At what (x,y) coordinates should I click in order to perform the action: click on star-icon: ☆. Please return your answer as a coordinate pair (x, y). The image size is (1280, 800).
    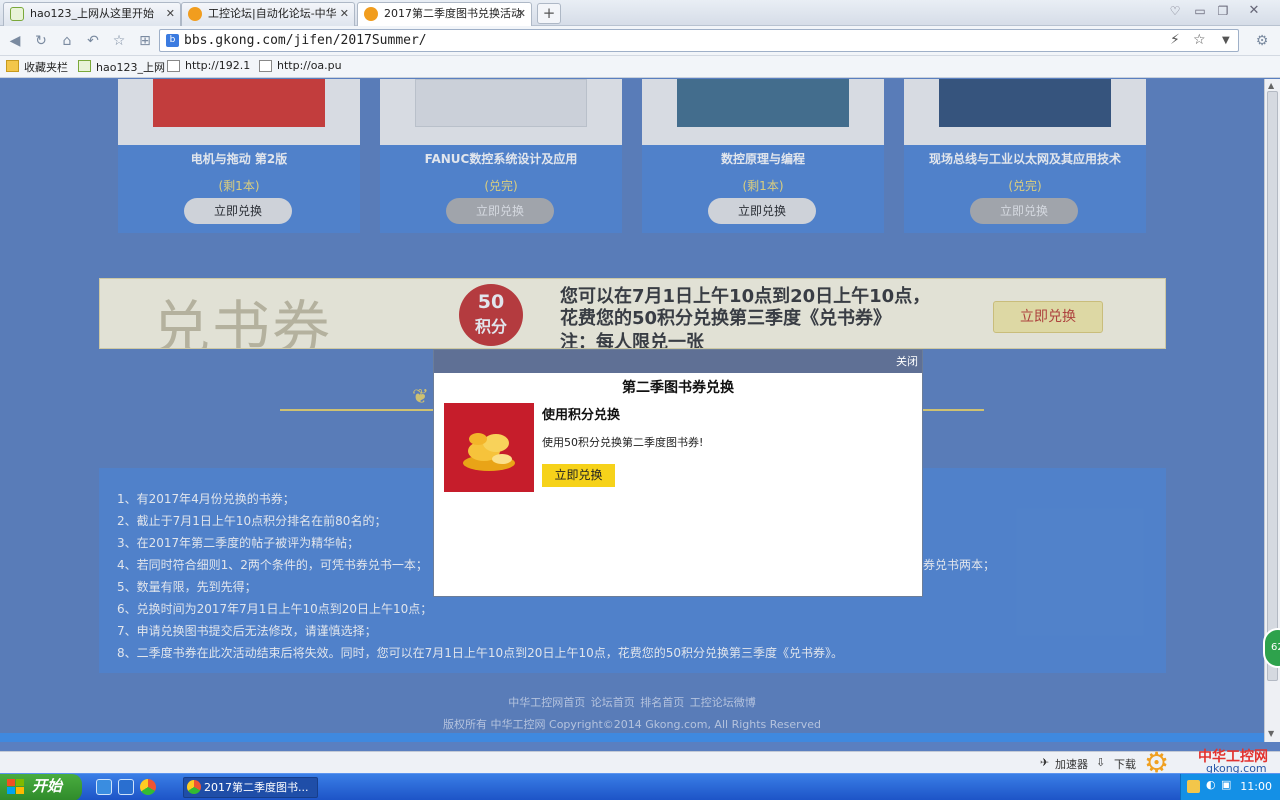
    Looking at the image, I should click on (1199, 40).